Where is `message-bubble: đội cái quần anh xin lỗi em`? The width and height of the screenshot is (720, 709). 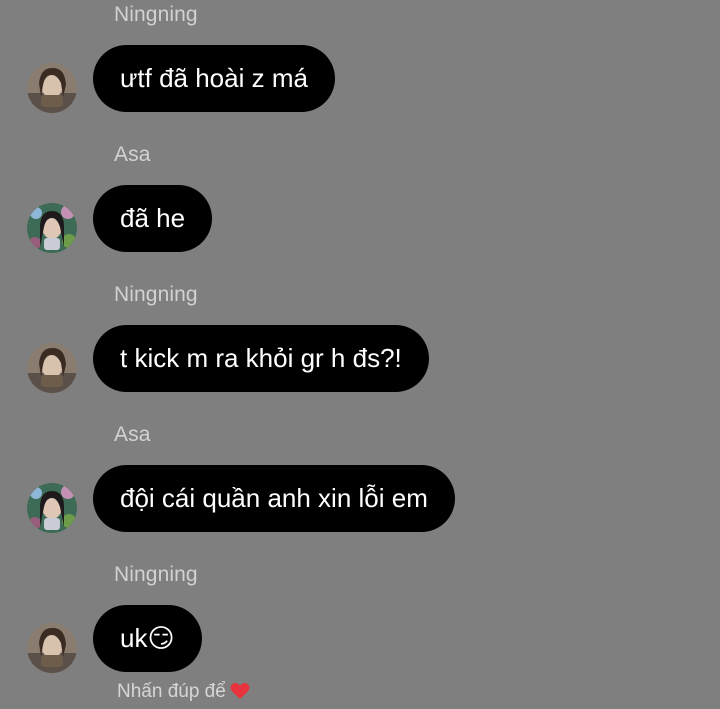
message-bubble: đội cái quần anh xin lỗi em is located at coordinates (274, 498).